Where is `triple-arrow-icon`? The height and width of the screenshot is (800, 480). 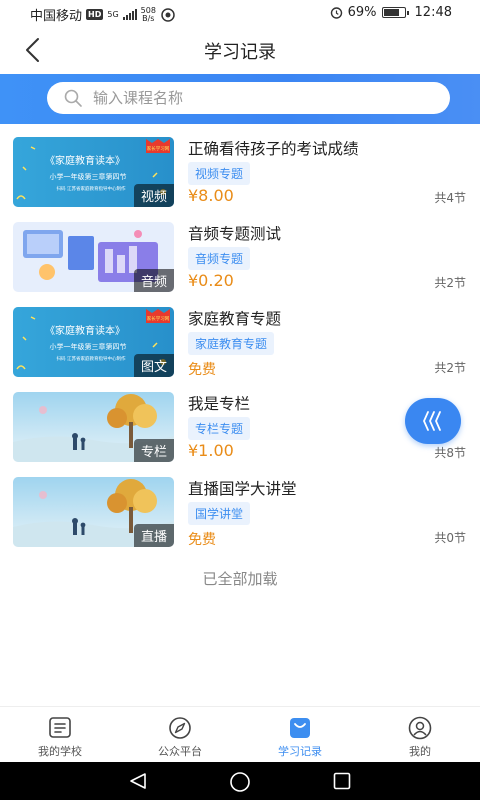 triple-arrow-icon is located at coordinates (432, 421).